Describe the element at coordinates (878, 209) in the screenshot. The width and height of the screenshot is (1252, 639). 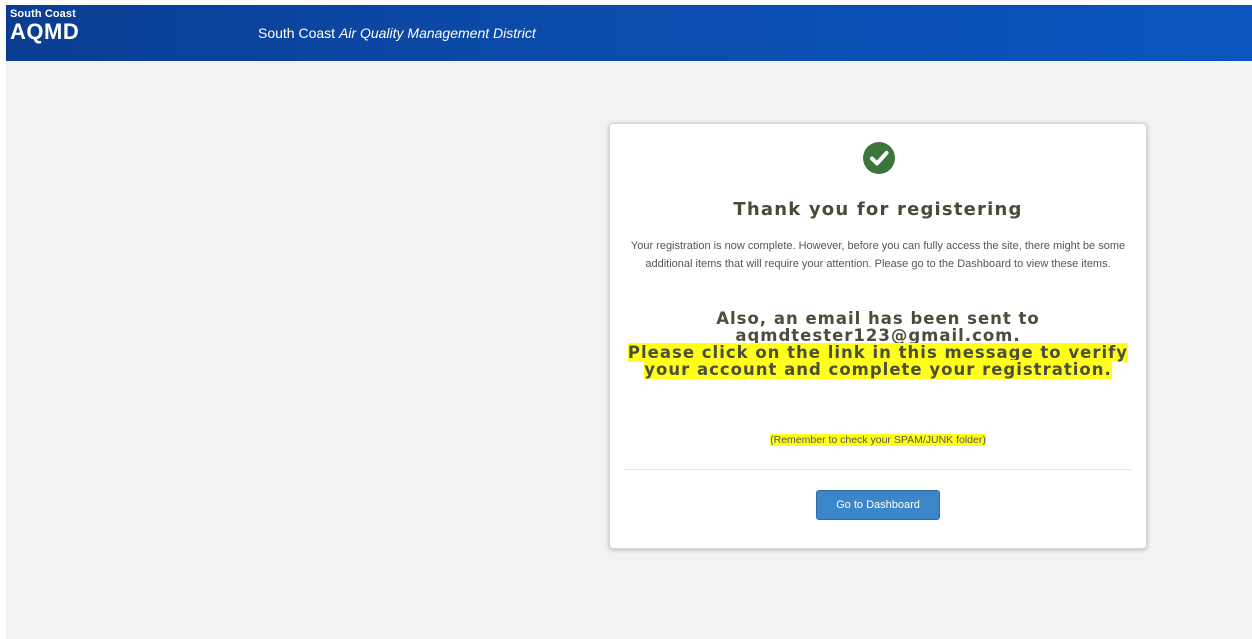
I see `card-title: Thank you for registering` at that location.